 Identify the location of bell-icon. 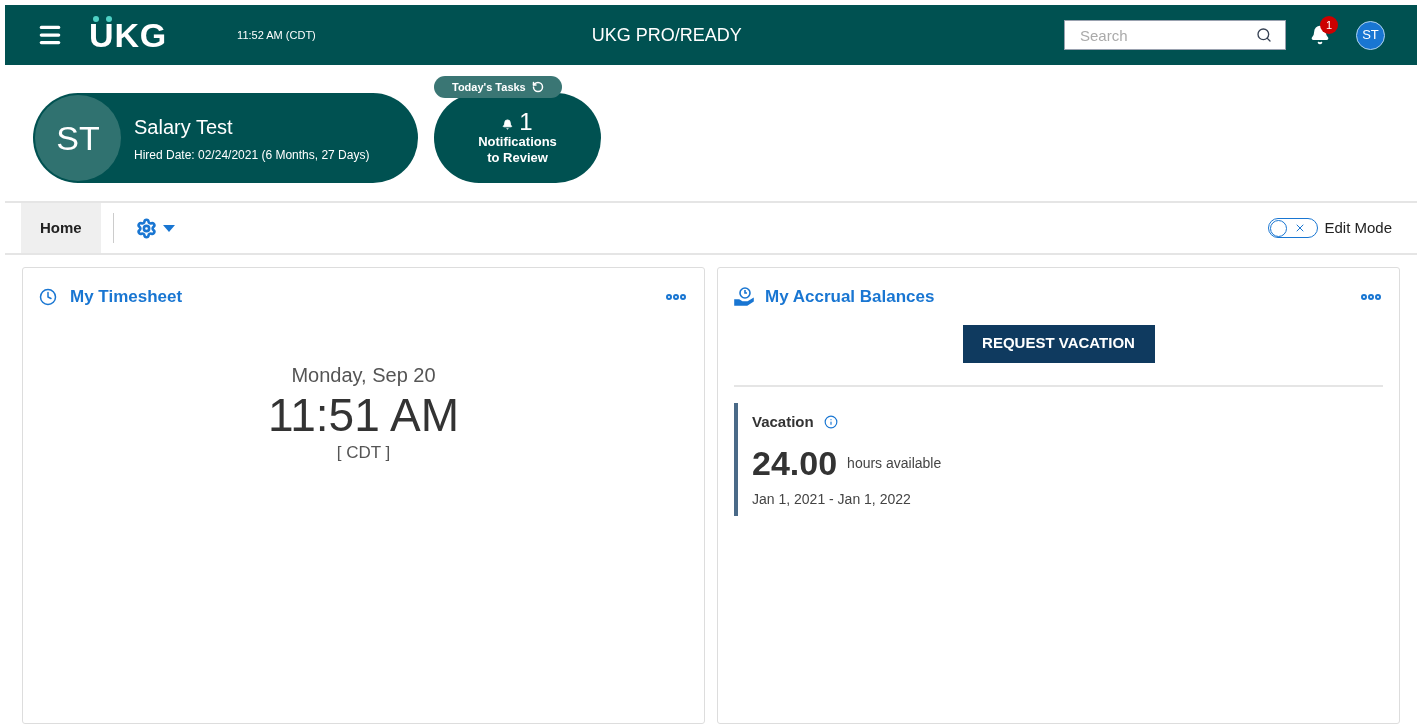
(508, 124).